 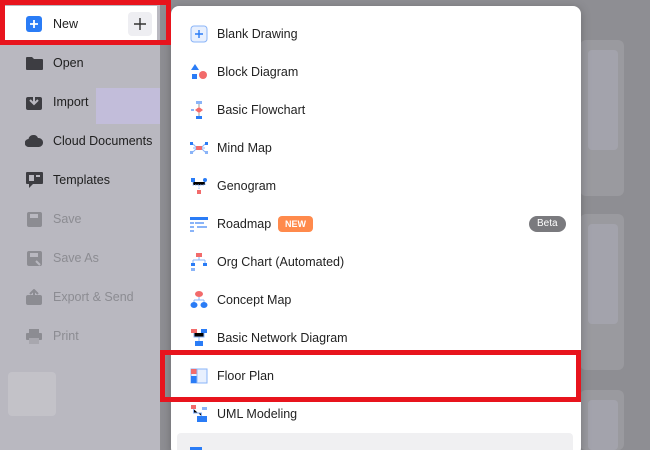 What do you see at coordinates (199, 300) in the screenshot?
I see `concept-map-icon` at bounding box center [199, 300].